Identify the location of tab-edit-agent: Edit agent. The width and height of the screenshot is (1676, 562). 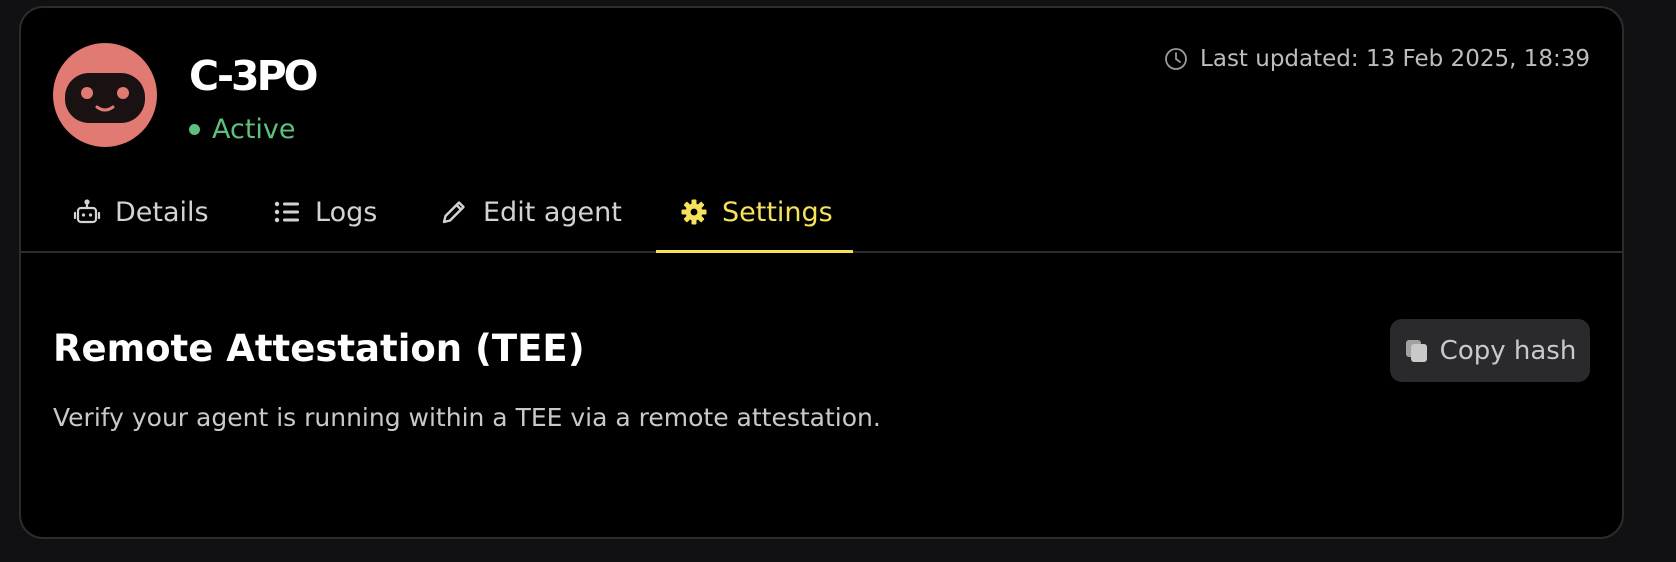
(530, 217).